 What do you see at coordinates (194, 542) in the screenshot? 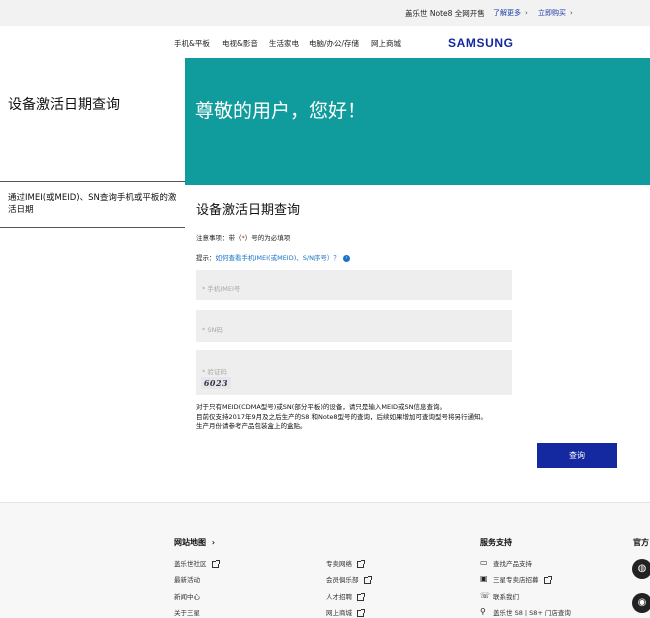
I see `sitemap-heading: 网站地图 ›` at bounding box center [194, 542].